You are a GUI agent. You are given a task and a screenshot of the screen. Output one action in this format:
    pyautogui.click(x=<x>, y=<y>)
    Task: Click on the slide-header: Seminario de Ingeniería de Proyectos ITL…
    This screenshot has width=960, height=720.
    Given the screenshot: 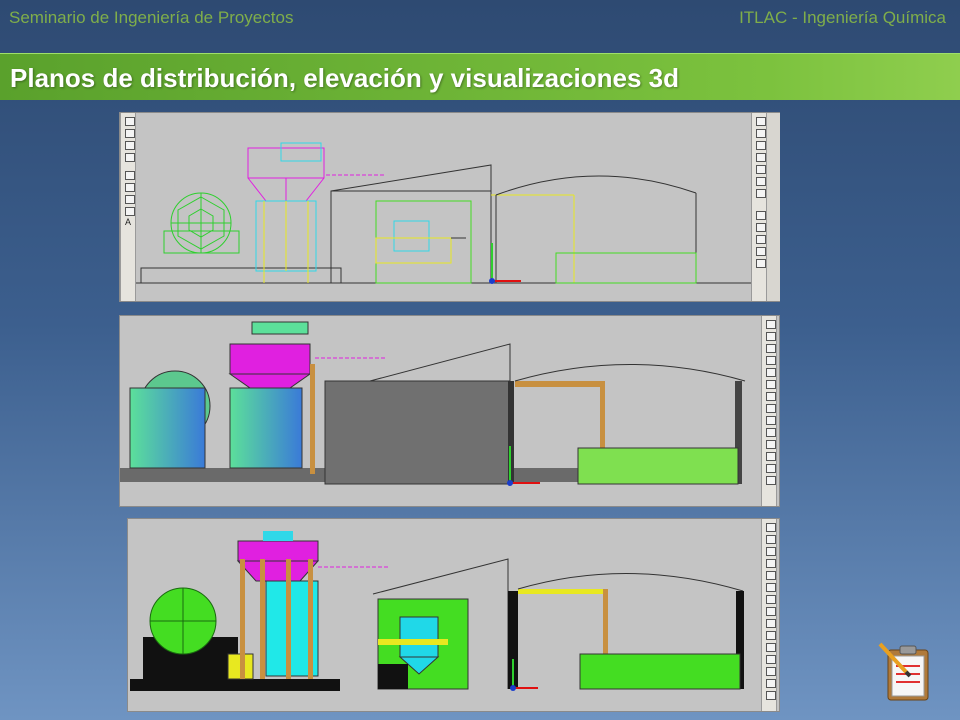 What is the action you would take?
    pyautogui.click(x=480, y=18)
    